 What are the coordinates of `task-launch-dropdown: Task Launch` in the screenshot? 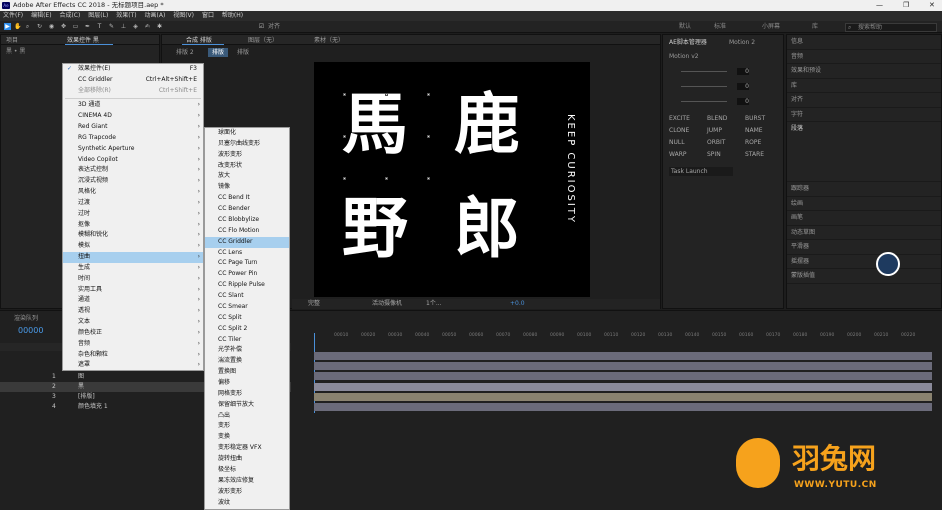 It's located at (701, 171).